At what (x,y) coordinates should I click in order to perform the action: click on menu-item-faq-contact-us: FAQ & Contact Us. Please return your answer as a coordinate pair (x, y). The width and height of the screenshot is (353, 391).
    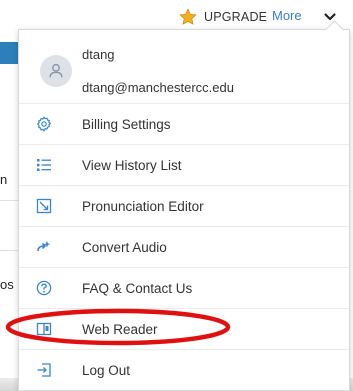
    Looking at the image, I should click on (184, 287).